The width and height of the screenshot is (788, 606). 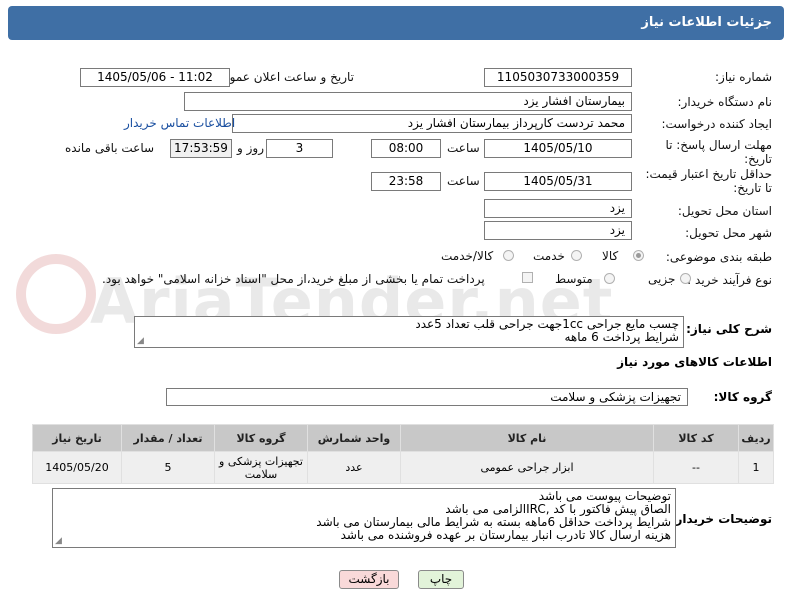 What do you see at coordinates (729, 280) in the screenshot?
I see `process-label: نوع فرآیند خرید :` at bounding box center [729, 280].